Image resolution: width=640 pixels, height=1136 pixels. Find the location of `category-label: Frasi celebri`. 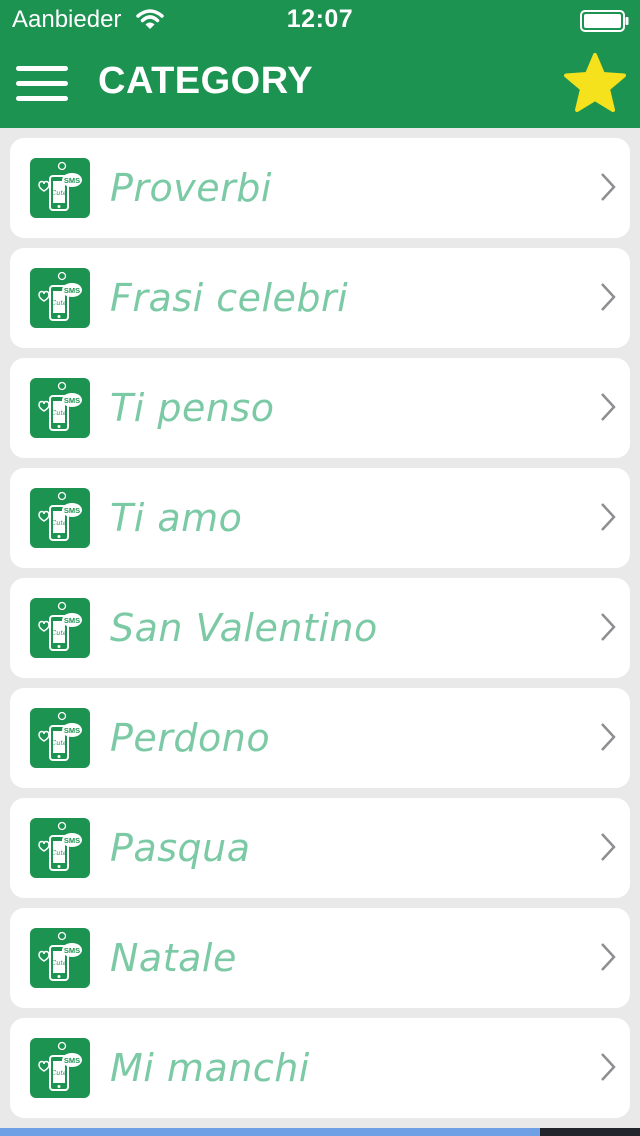

category-label: Frasi celebri is located at coordinates (229, 298).